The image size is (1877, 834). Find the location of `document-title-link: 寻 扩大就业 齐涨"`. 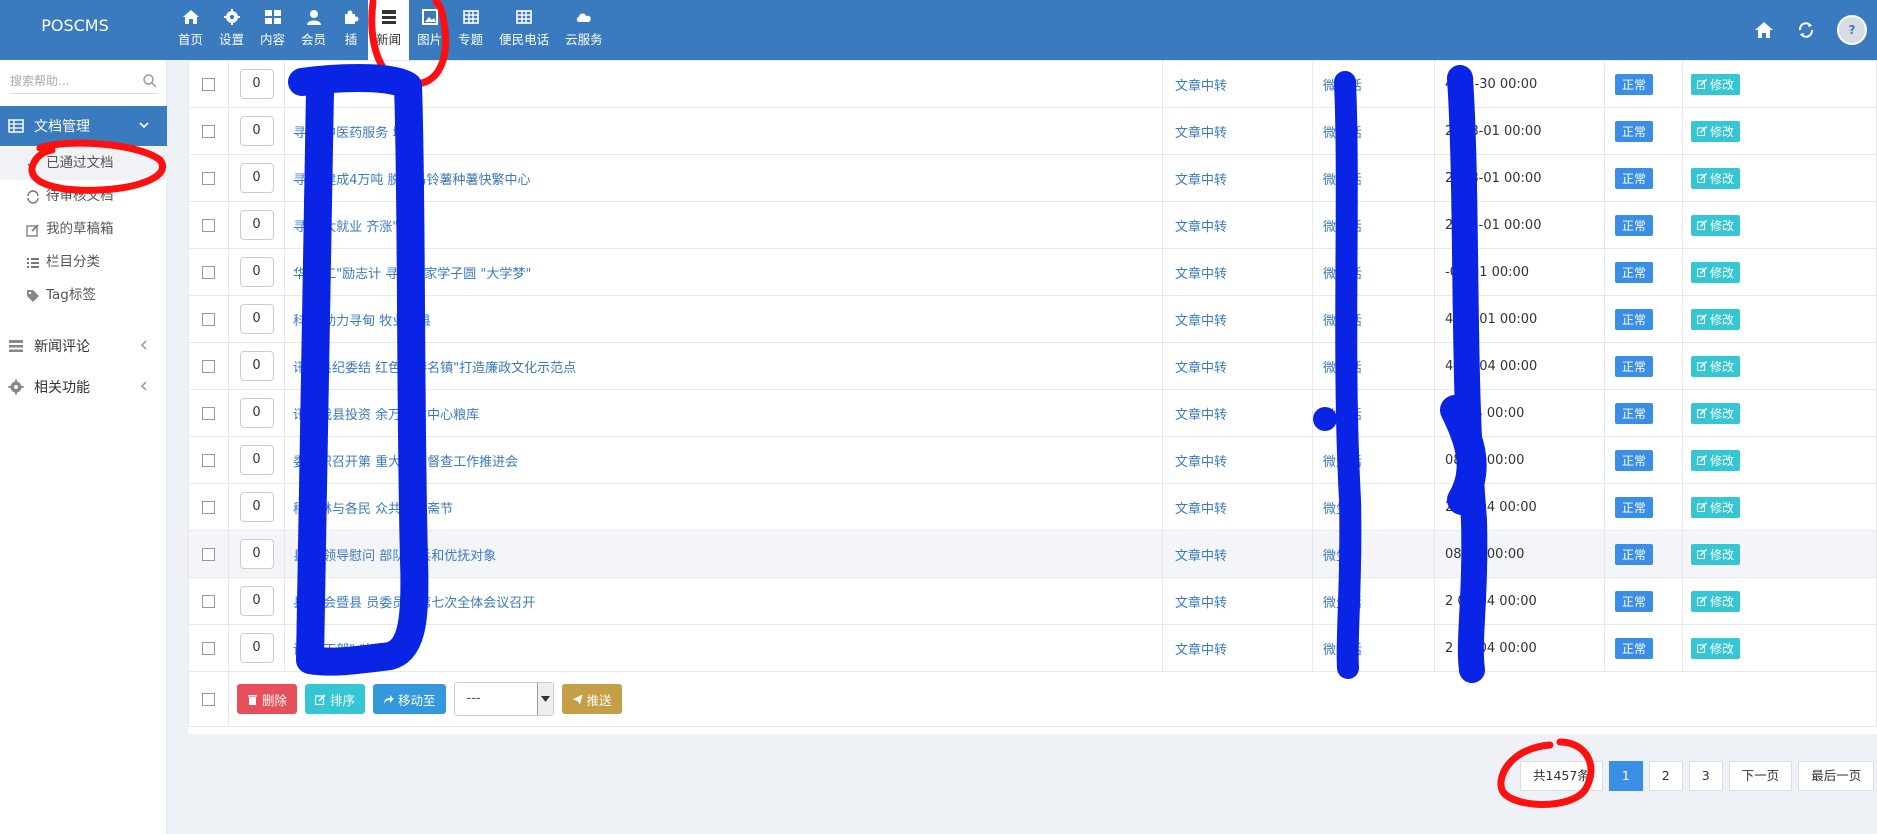

document-title-link: 寻 扩大就业 齐涨" is located at coordinates (345, 227).